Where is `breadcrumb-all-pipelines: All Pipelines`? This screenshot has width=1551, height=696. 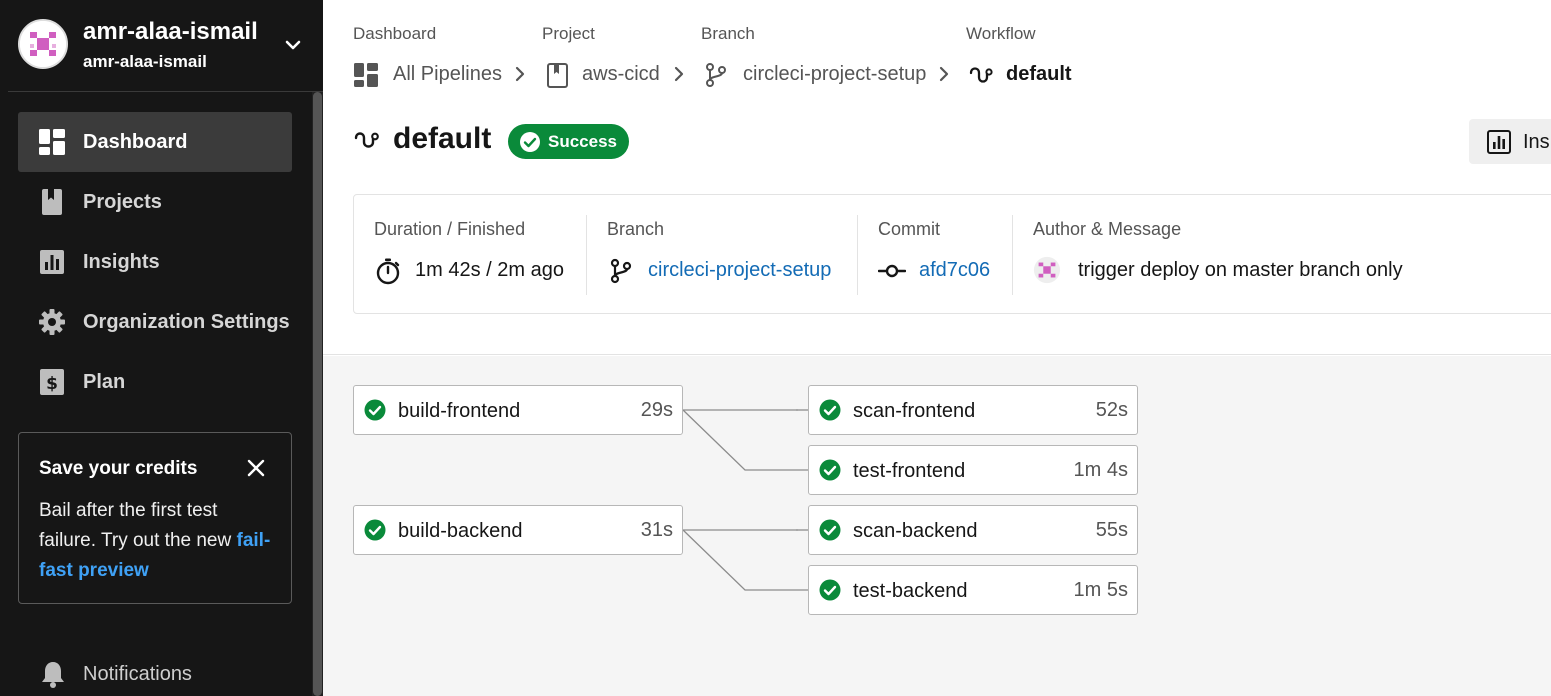 breadcrumb-all-pipelines: All Pipelines is located at coordinates (428, 74).